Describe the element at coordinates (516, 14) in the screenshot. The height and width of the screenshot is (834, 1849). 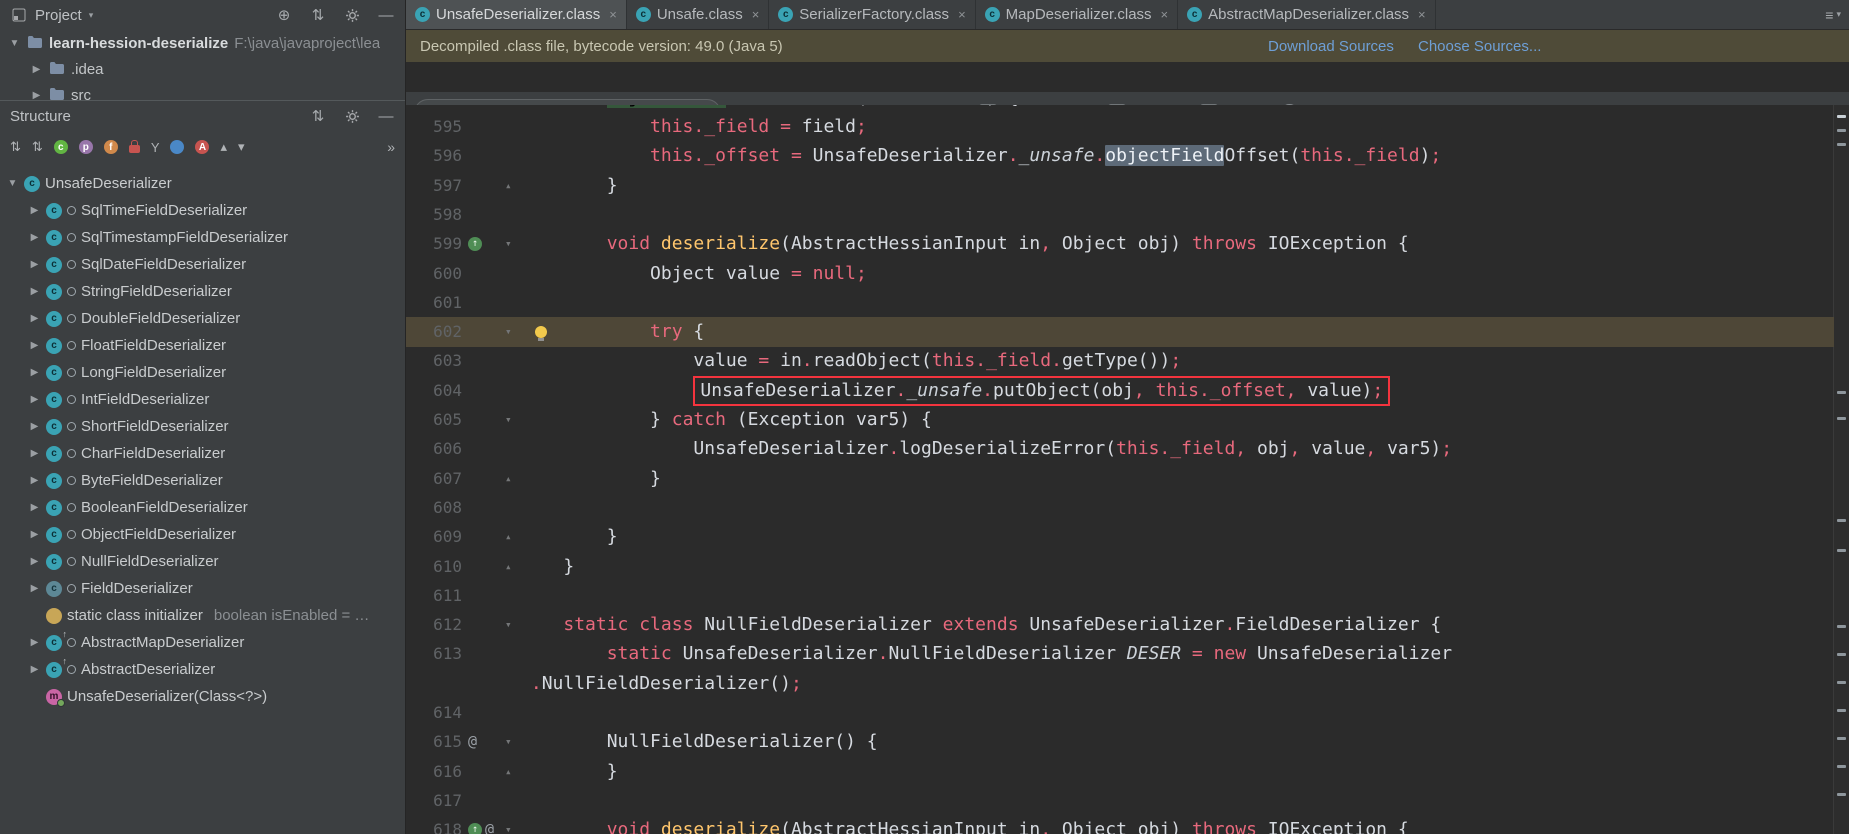
I see `editor-tab: c UnsafeDeserializer.class ×` at that location.